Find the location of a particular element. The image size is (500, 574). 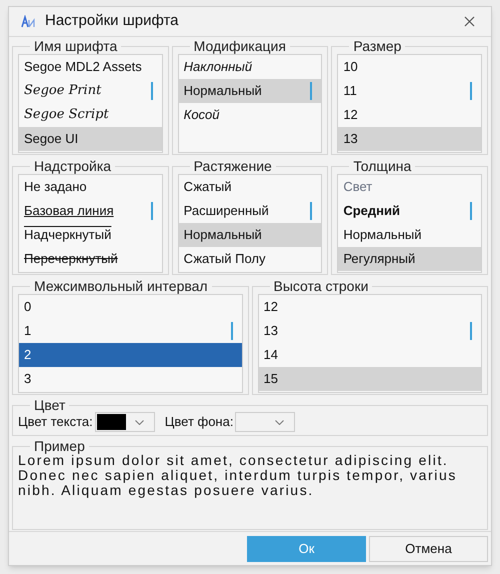

text-color-label: Цвет текста: is located at coordinates (55, 422).